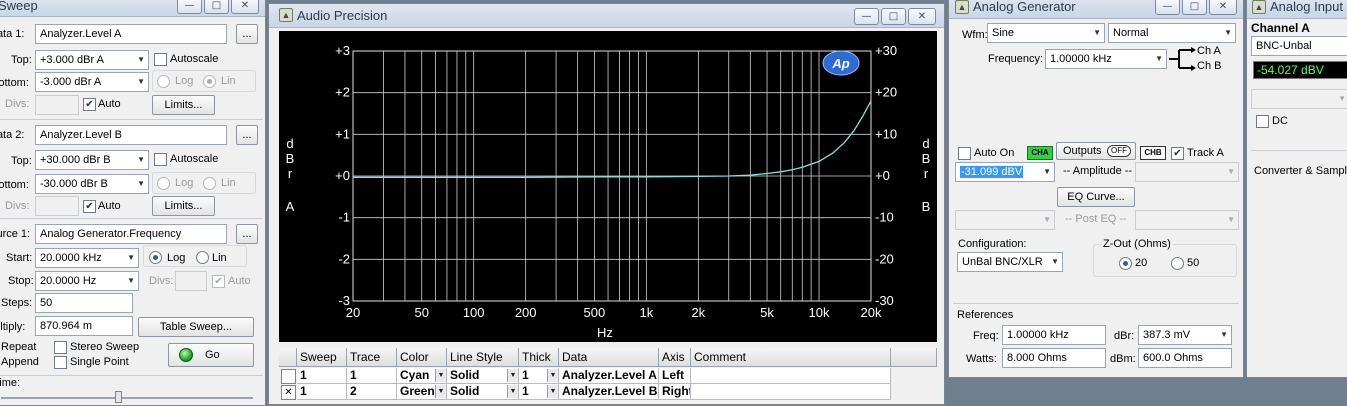 The image size is (1347, 406). Describe the element at coordinates (160, 159) in the screenshot. I see `data2-autoscale-checkbox` at that location.